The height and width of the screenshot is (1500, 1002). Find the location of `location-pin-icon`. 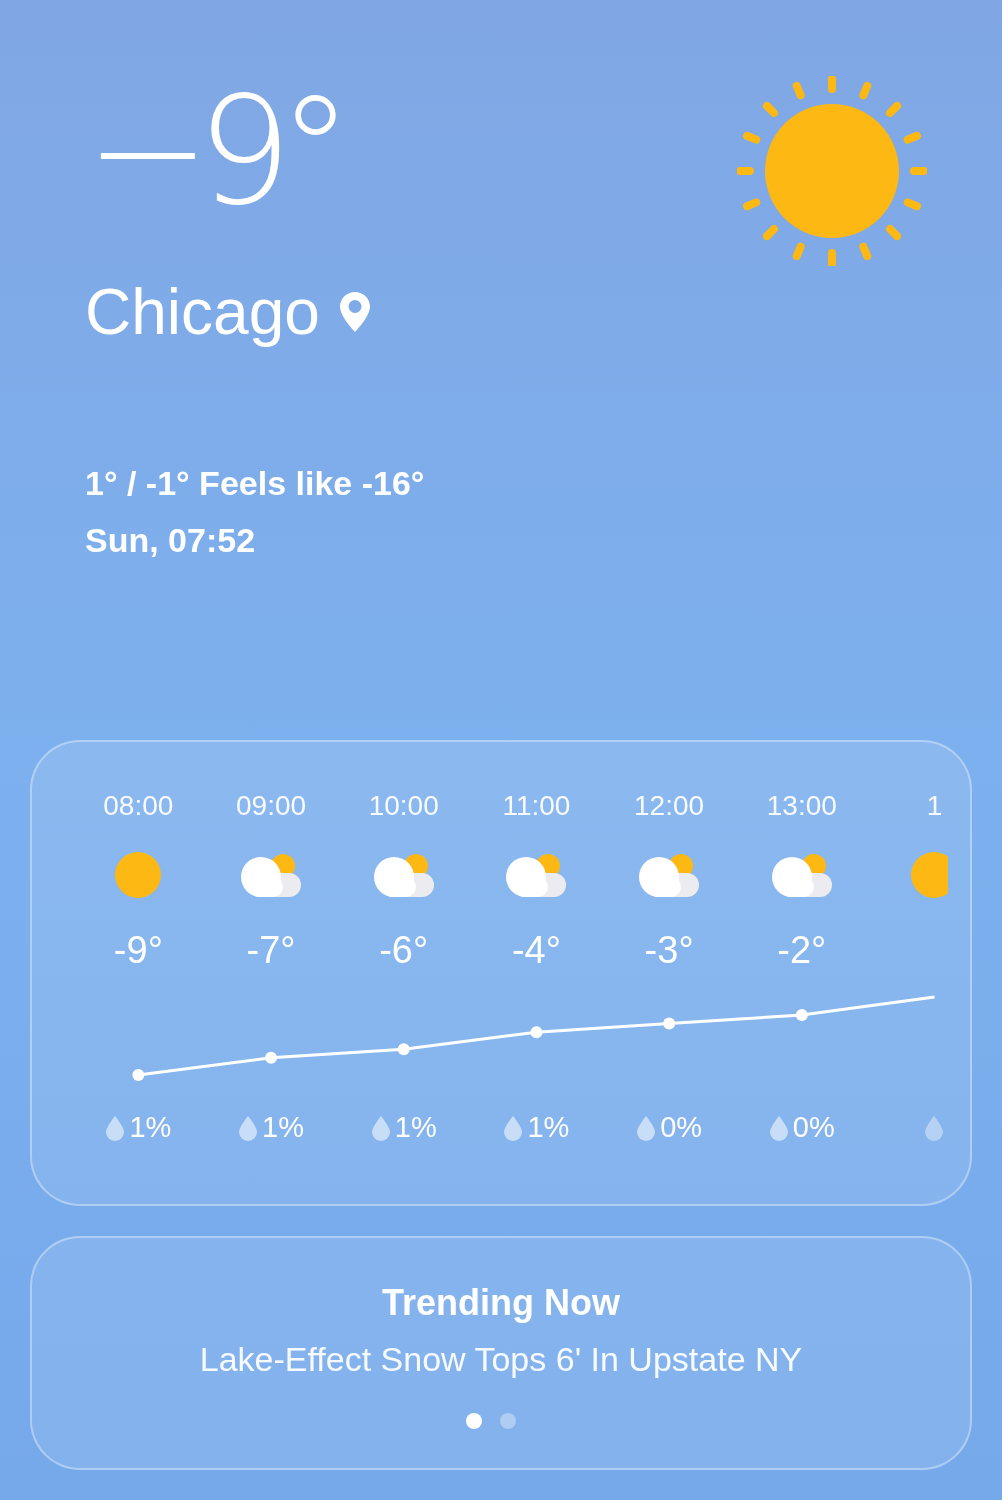

location-pin-icon is located at coordinates (354, 312).